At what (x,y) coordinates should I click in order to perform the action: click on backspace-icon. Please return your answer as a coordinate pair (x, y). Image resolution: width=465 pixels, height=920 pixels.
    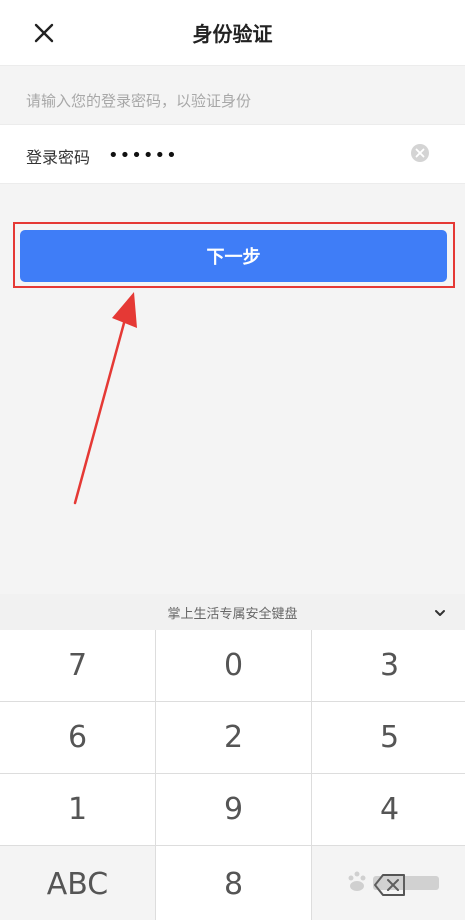
    Looking at the image, I should click on (389, 884).